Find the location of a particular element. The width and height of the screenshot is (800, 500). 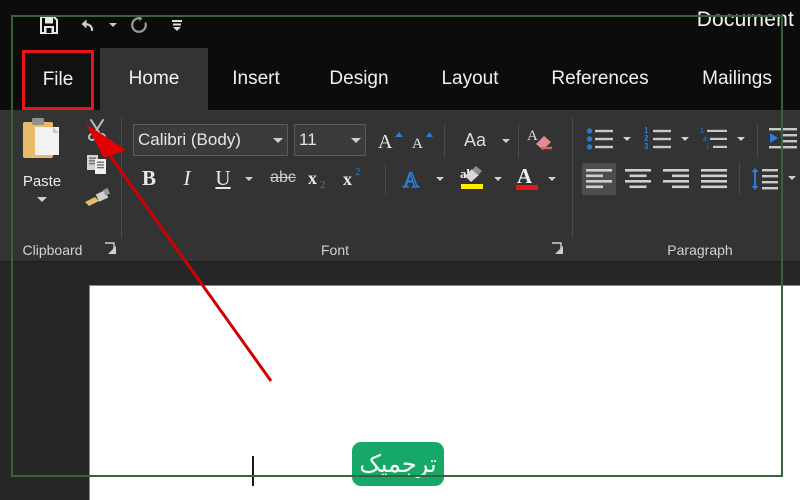

paragraph-group-label: Paragraph is located at coordinates (700, 250).